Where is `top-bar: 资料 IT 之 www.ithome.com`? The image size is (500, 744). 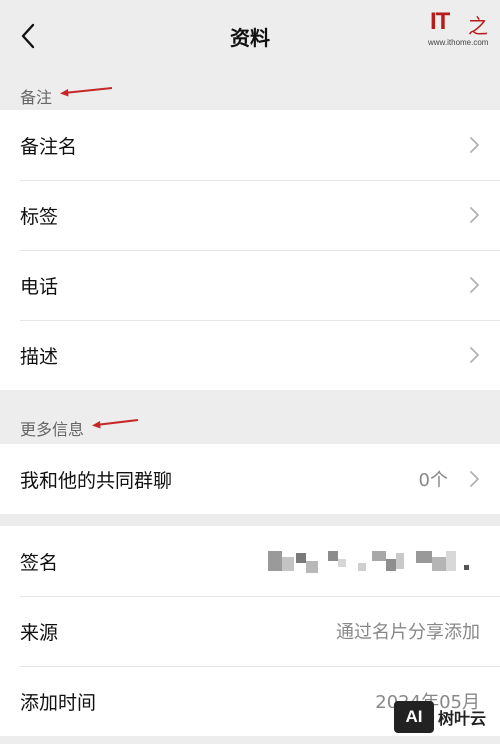 top-bar: 资料 IT 之 www.ithome.com is located at coordinates (250, 34).